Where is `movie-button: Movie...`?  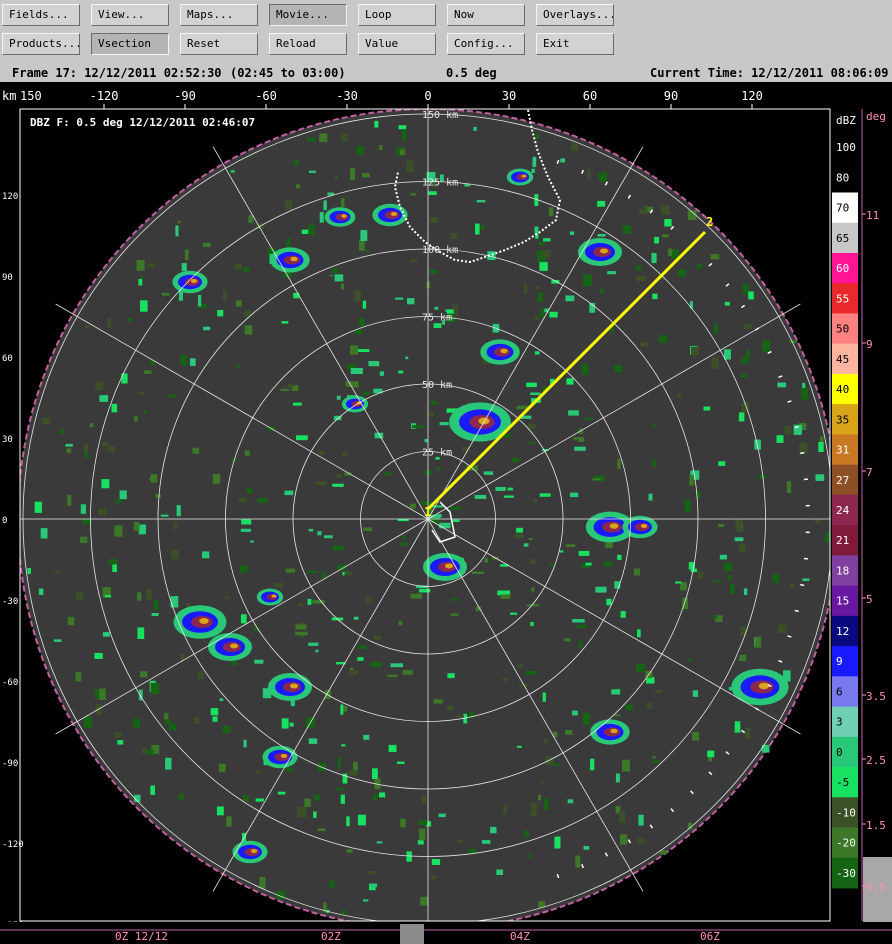
movie-button: Movie... is located at coordinates (308, 15).